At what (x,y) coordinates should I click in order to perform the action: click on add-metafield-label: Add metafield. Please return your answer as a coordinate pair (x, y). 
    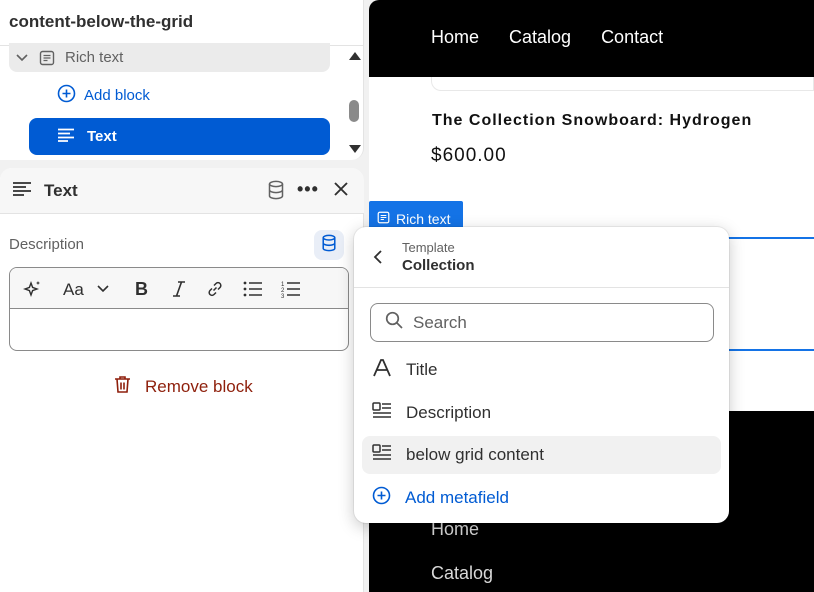
    Looking at the image, I should click on (457, 497).